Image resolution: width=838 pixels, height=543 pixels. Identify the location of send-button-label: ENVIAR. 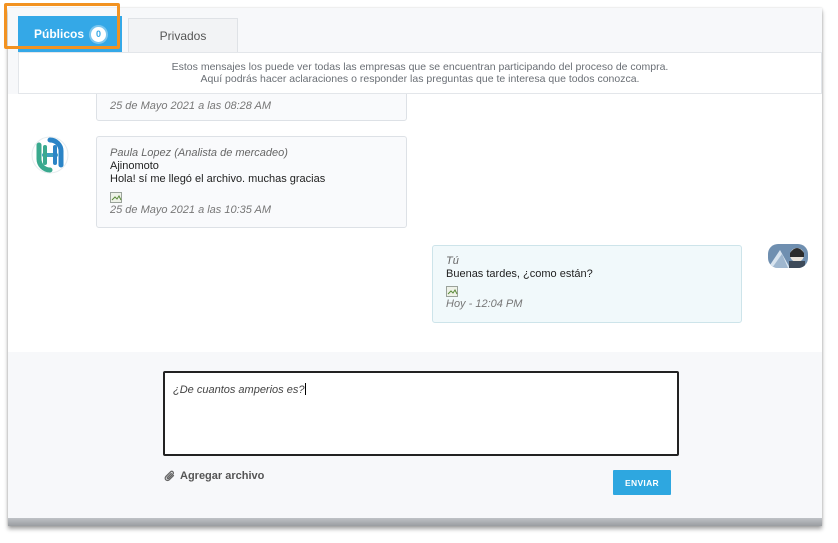
(642, 482).